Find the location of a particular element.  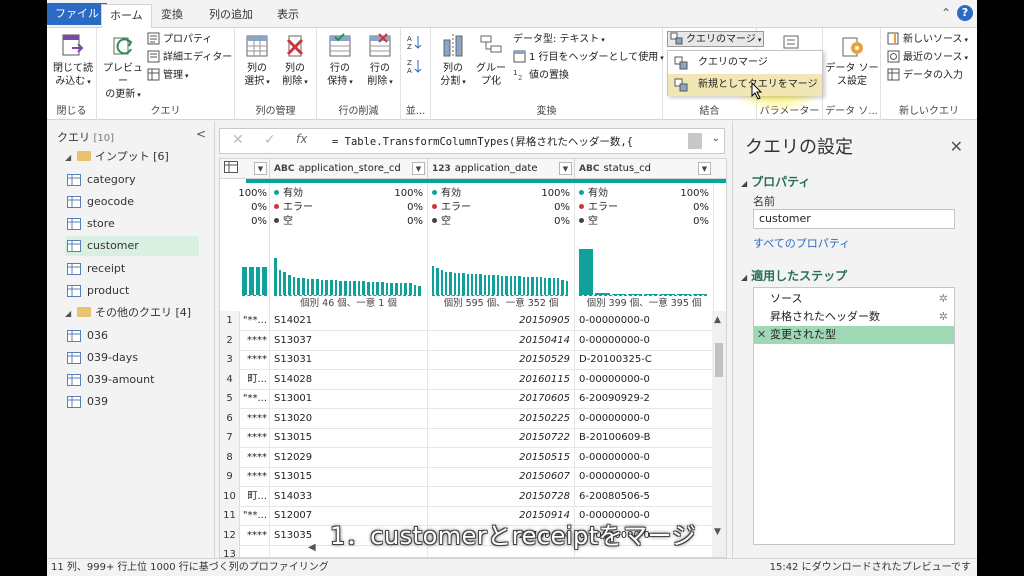

cell-application-date: 20150529 is located at coordinates (501, 360).